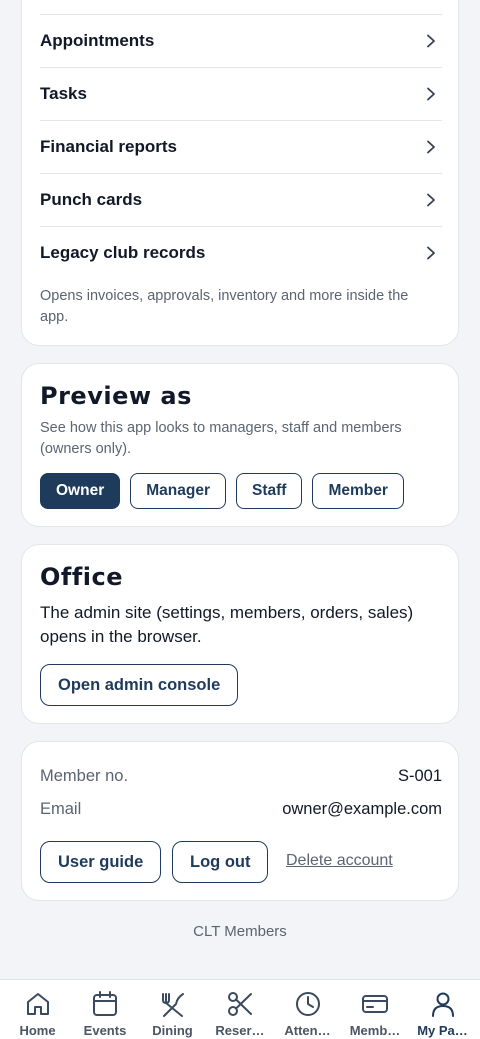 This screenshot has height=1039, width=480. What do you see at coordinates (97, 40) in the screenshot?
I see `menu-item-label: Appointments` at bounding box center [97, 40].